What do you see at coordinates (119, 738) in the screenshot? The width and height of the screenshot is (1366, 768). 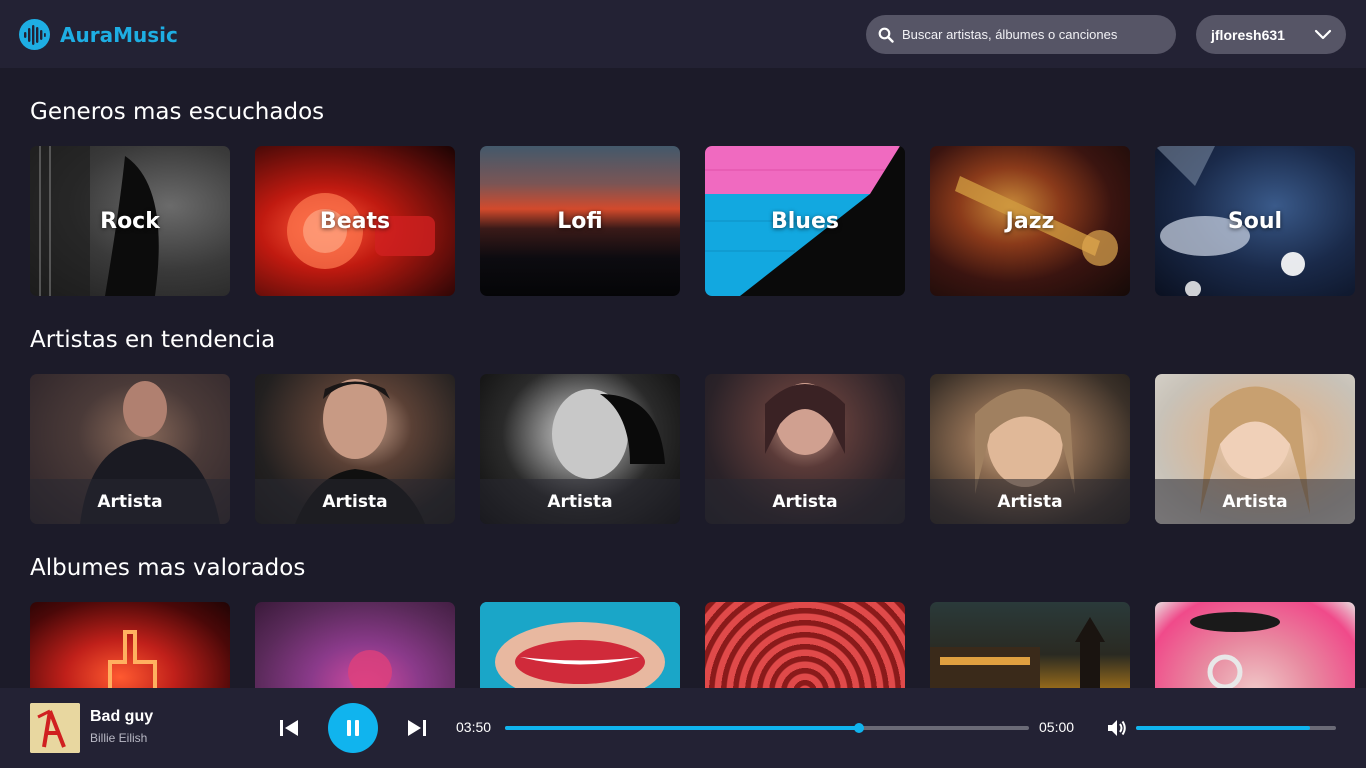 I see `song-artist: Billie Eilish` at bounding box center [119, 738].